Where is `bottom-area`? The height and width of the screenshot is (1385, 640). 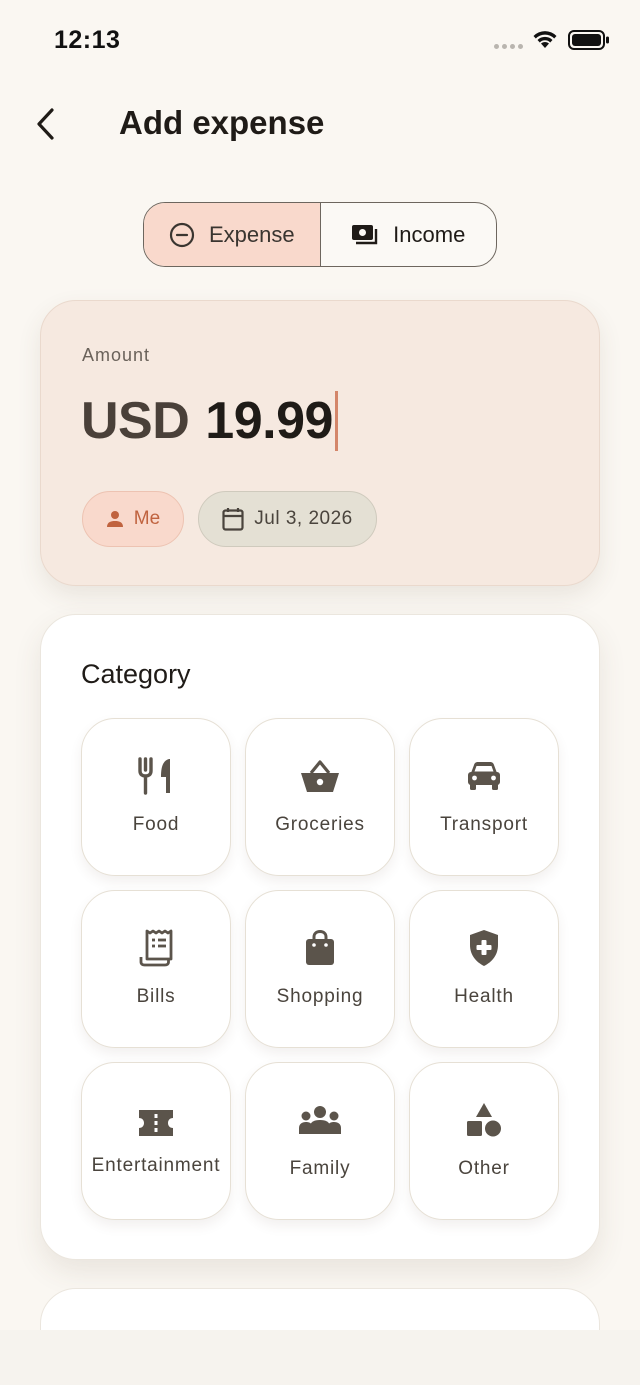 bottom-area is located at coordinates (320, 1357).